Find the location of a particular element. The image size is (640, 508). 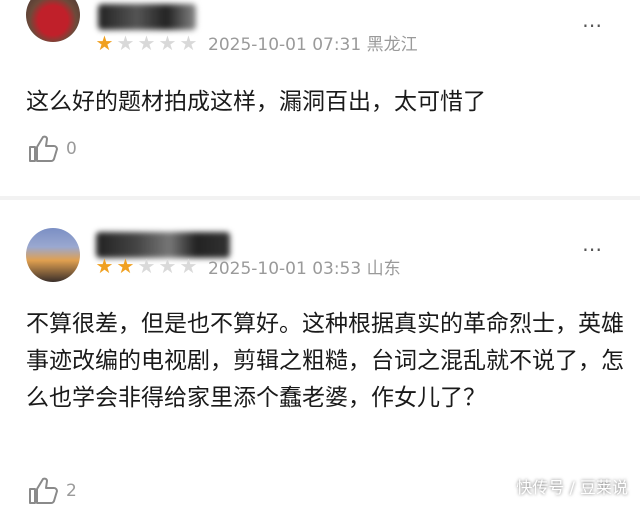

review-meta: 2025-10-01 03:53 山东 is located at coordinates (304, 269).